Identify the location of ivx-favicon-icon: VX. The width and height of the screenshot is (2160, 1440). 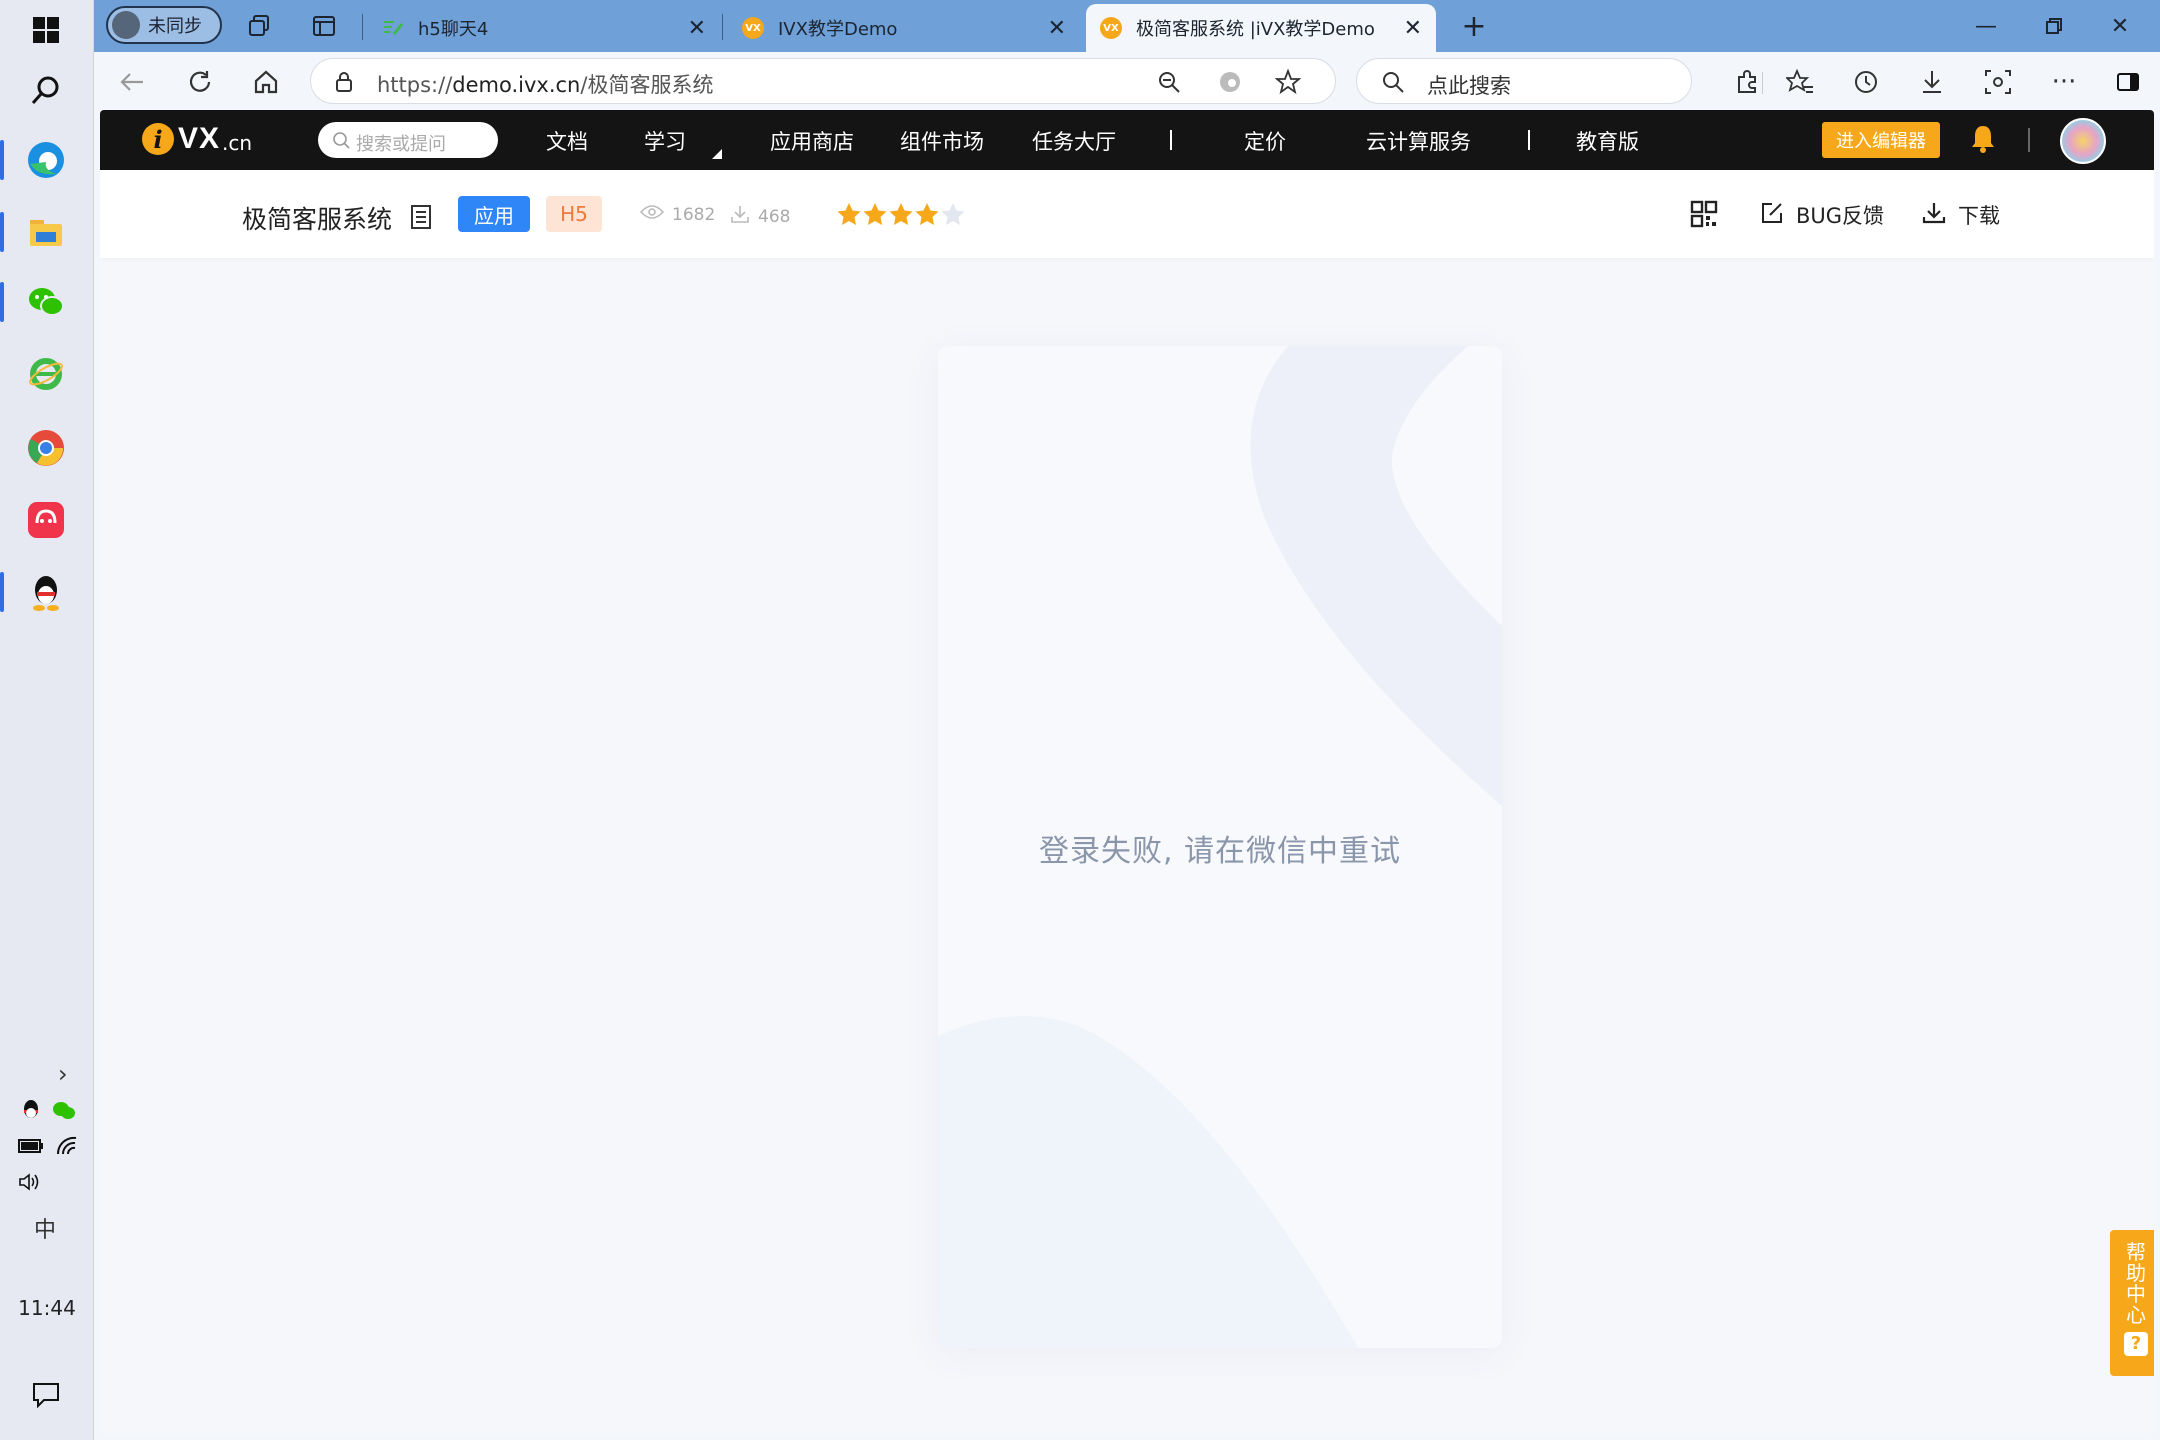
(753, 28).